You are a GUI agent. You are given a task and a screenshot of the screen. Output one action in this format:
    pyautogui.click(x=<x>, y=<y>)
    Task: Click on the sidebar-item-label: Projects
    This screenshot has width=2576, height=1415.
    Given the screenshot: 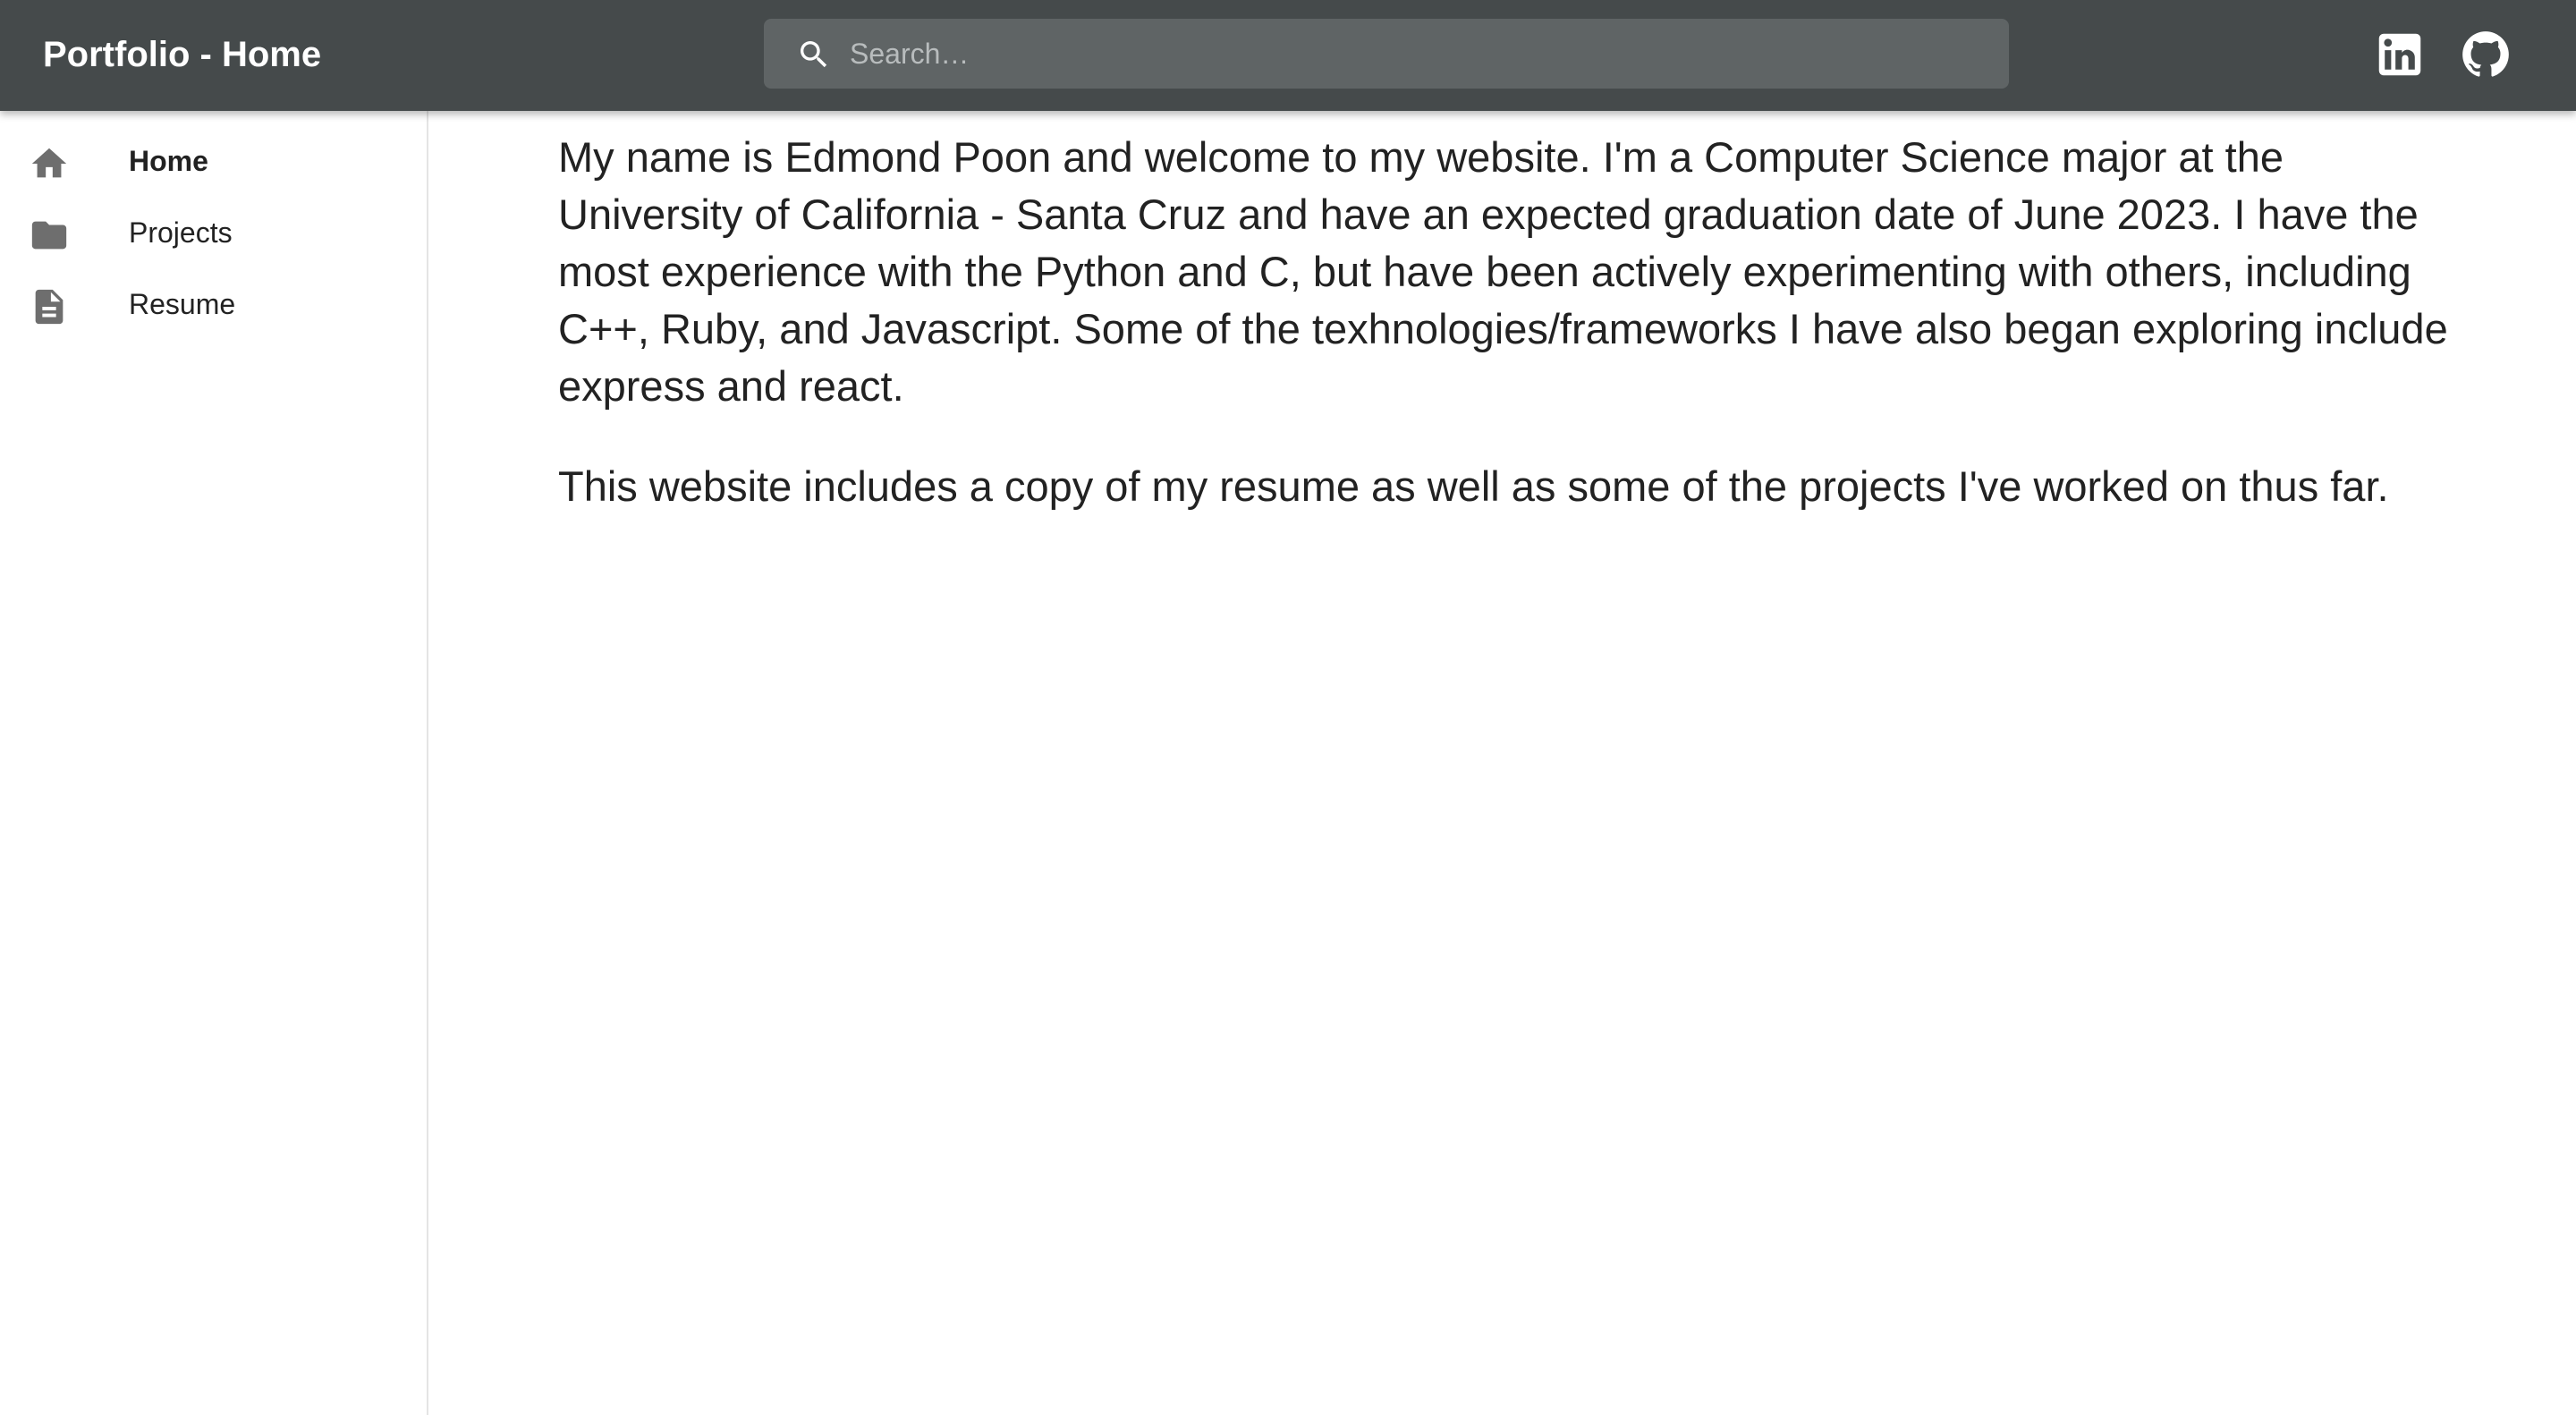 What is the action you would take?
    pyautogui.click(x=181, y=233)
    